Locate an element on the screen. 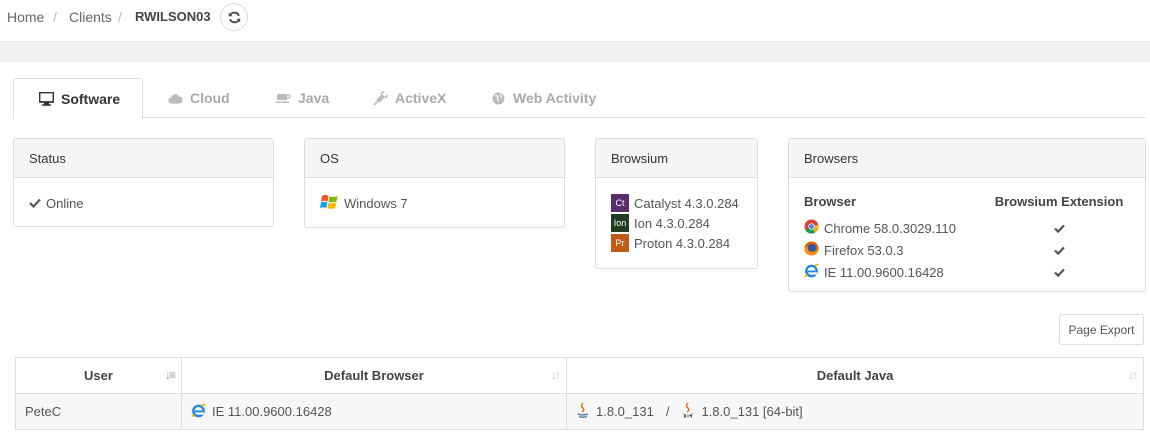  cloud-icon is located at coordinates (175, 98).